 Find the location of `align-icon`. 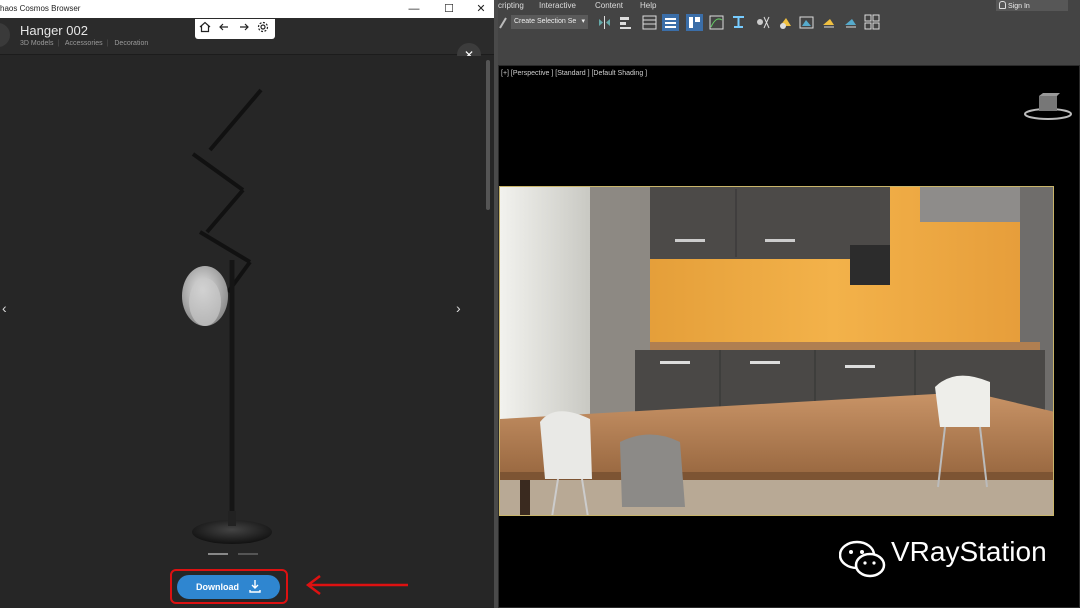

align-icon is located at coordinates (625, 22).